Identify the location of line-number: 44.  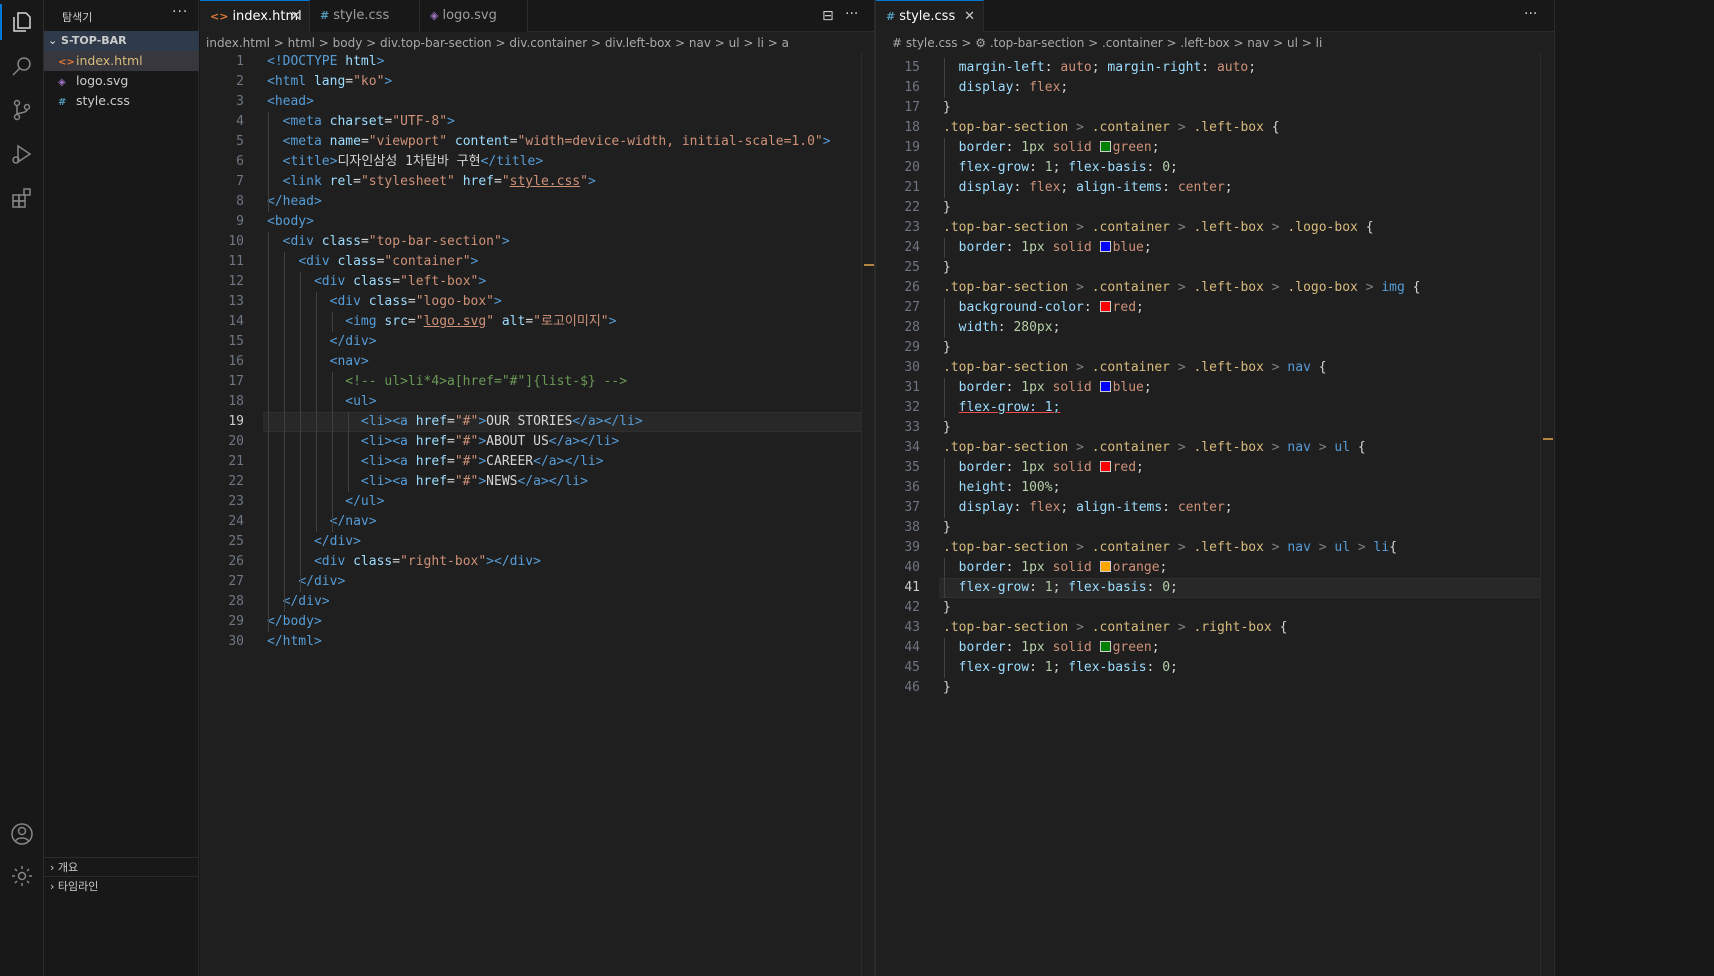
(912, 647).